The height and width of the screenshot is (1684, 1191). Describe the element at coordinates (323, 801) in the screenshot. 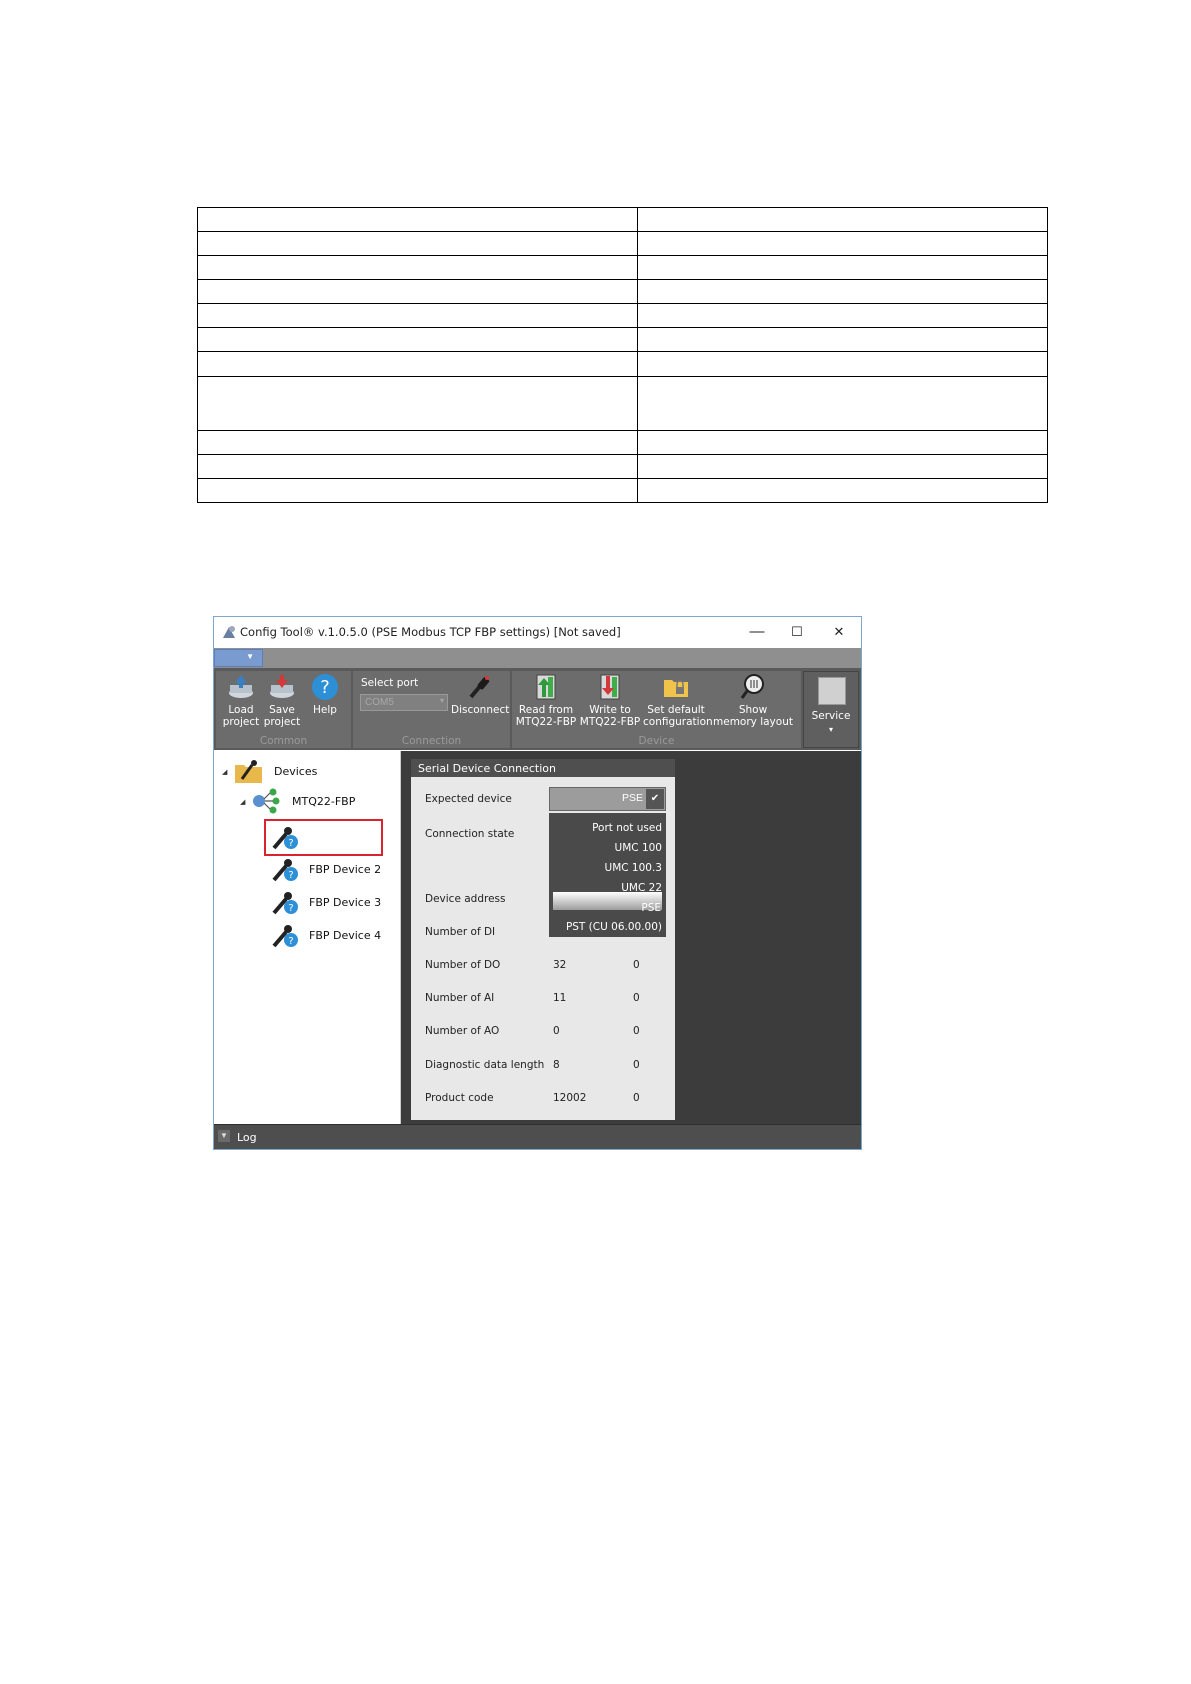

I see `tree-item-gateway: MTQ22-FBP` at that location.